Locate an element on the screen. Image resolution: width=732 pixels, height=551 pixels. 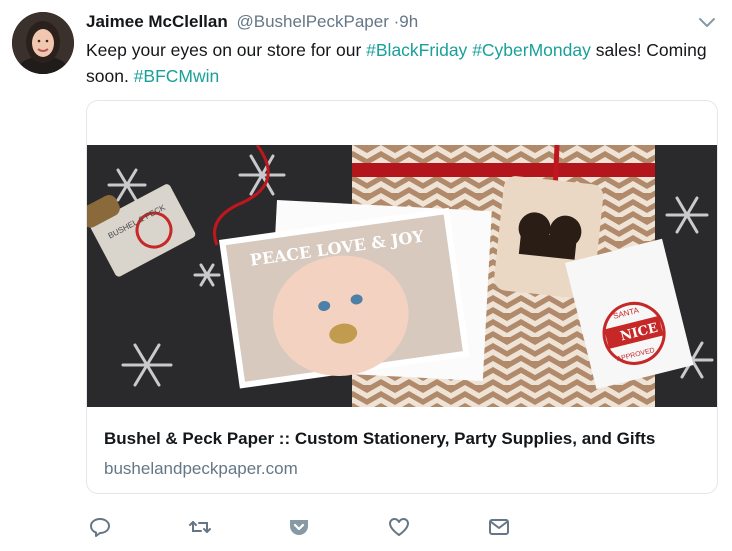
tweet-header: Jaimee McClellan @BushelPeckPaper ·9h is located at coordinates (252, 22).